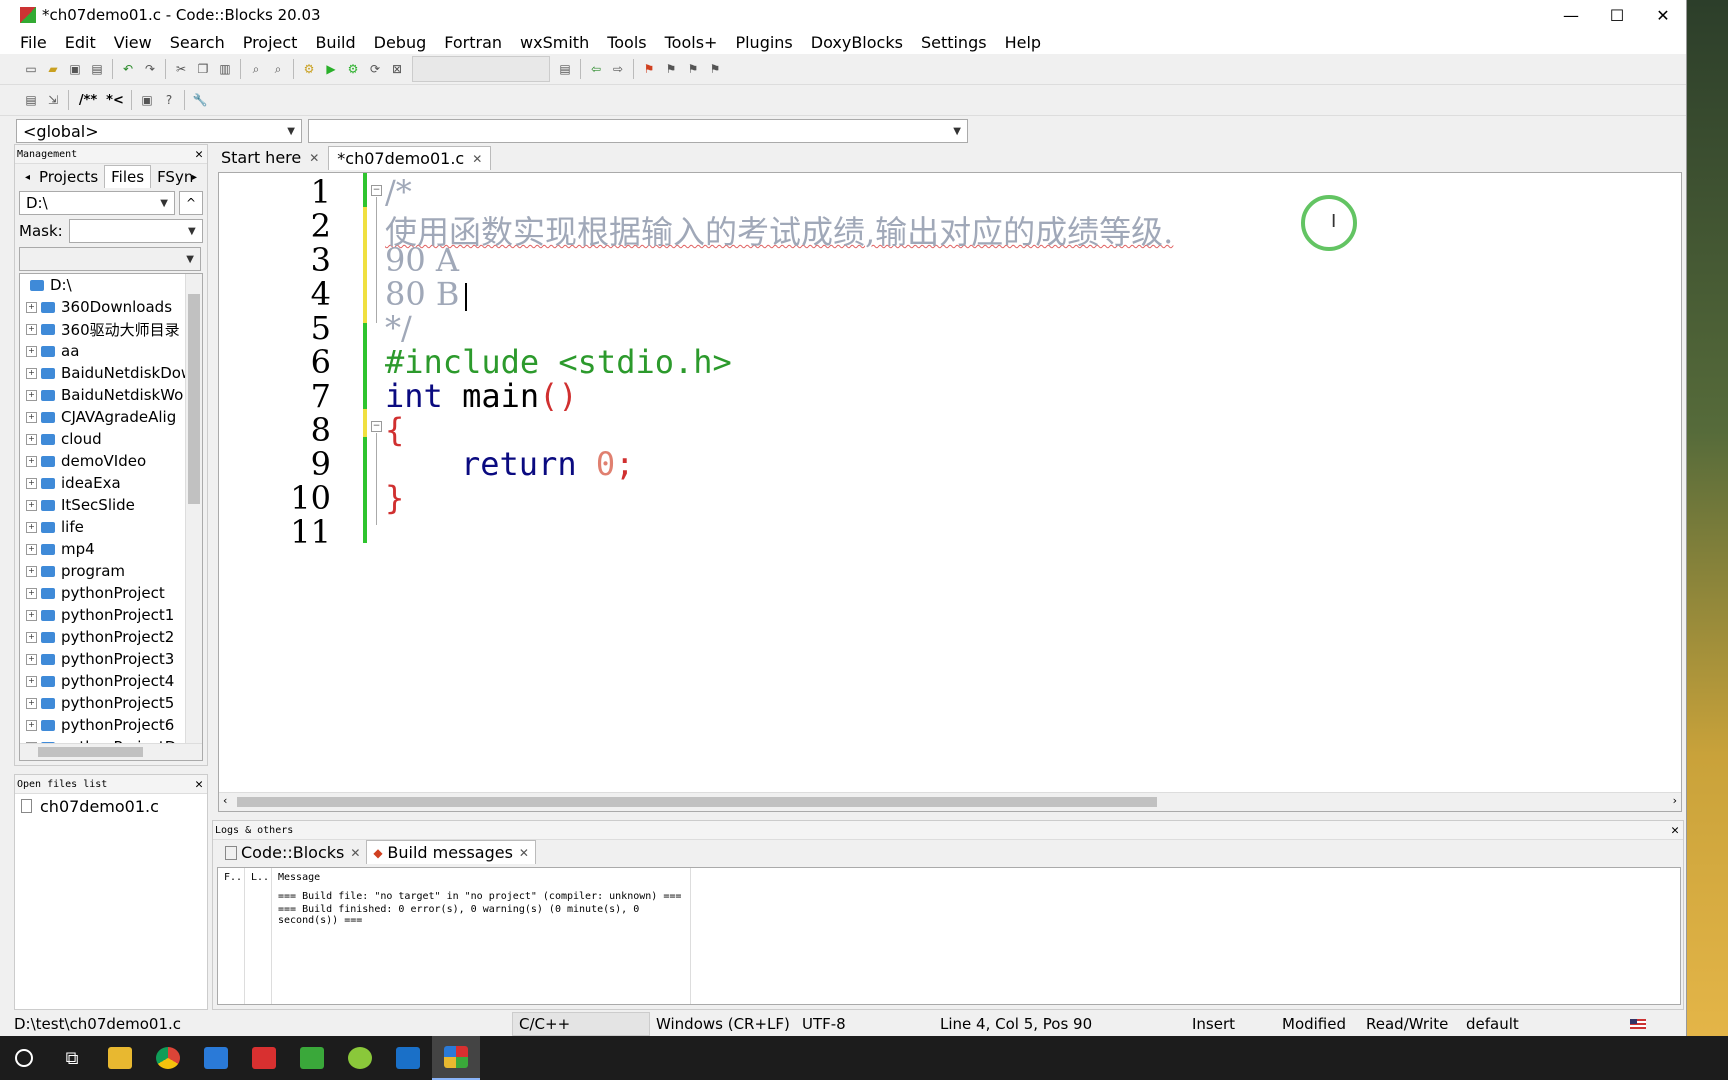 The image size is (1728, 1080). Describe the element at coordinates (225, 800) in the screenshot. I see `scroll-left-icon: ‹` at that location.